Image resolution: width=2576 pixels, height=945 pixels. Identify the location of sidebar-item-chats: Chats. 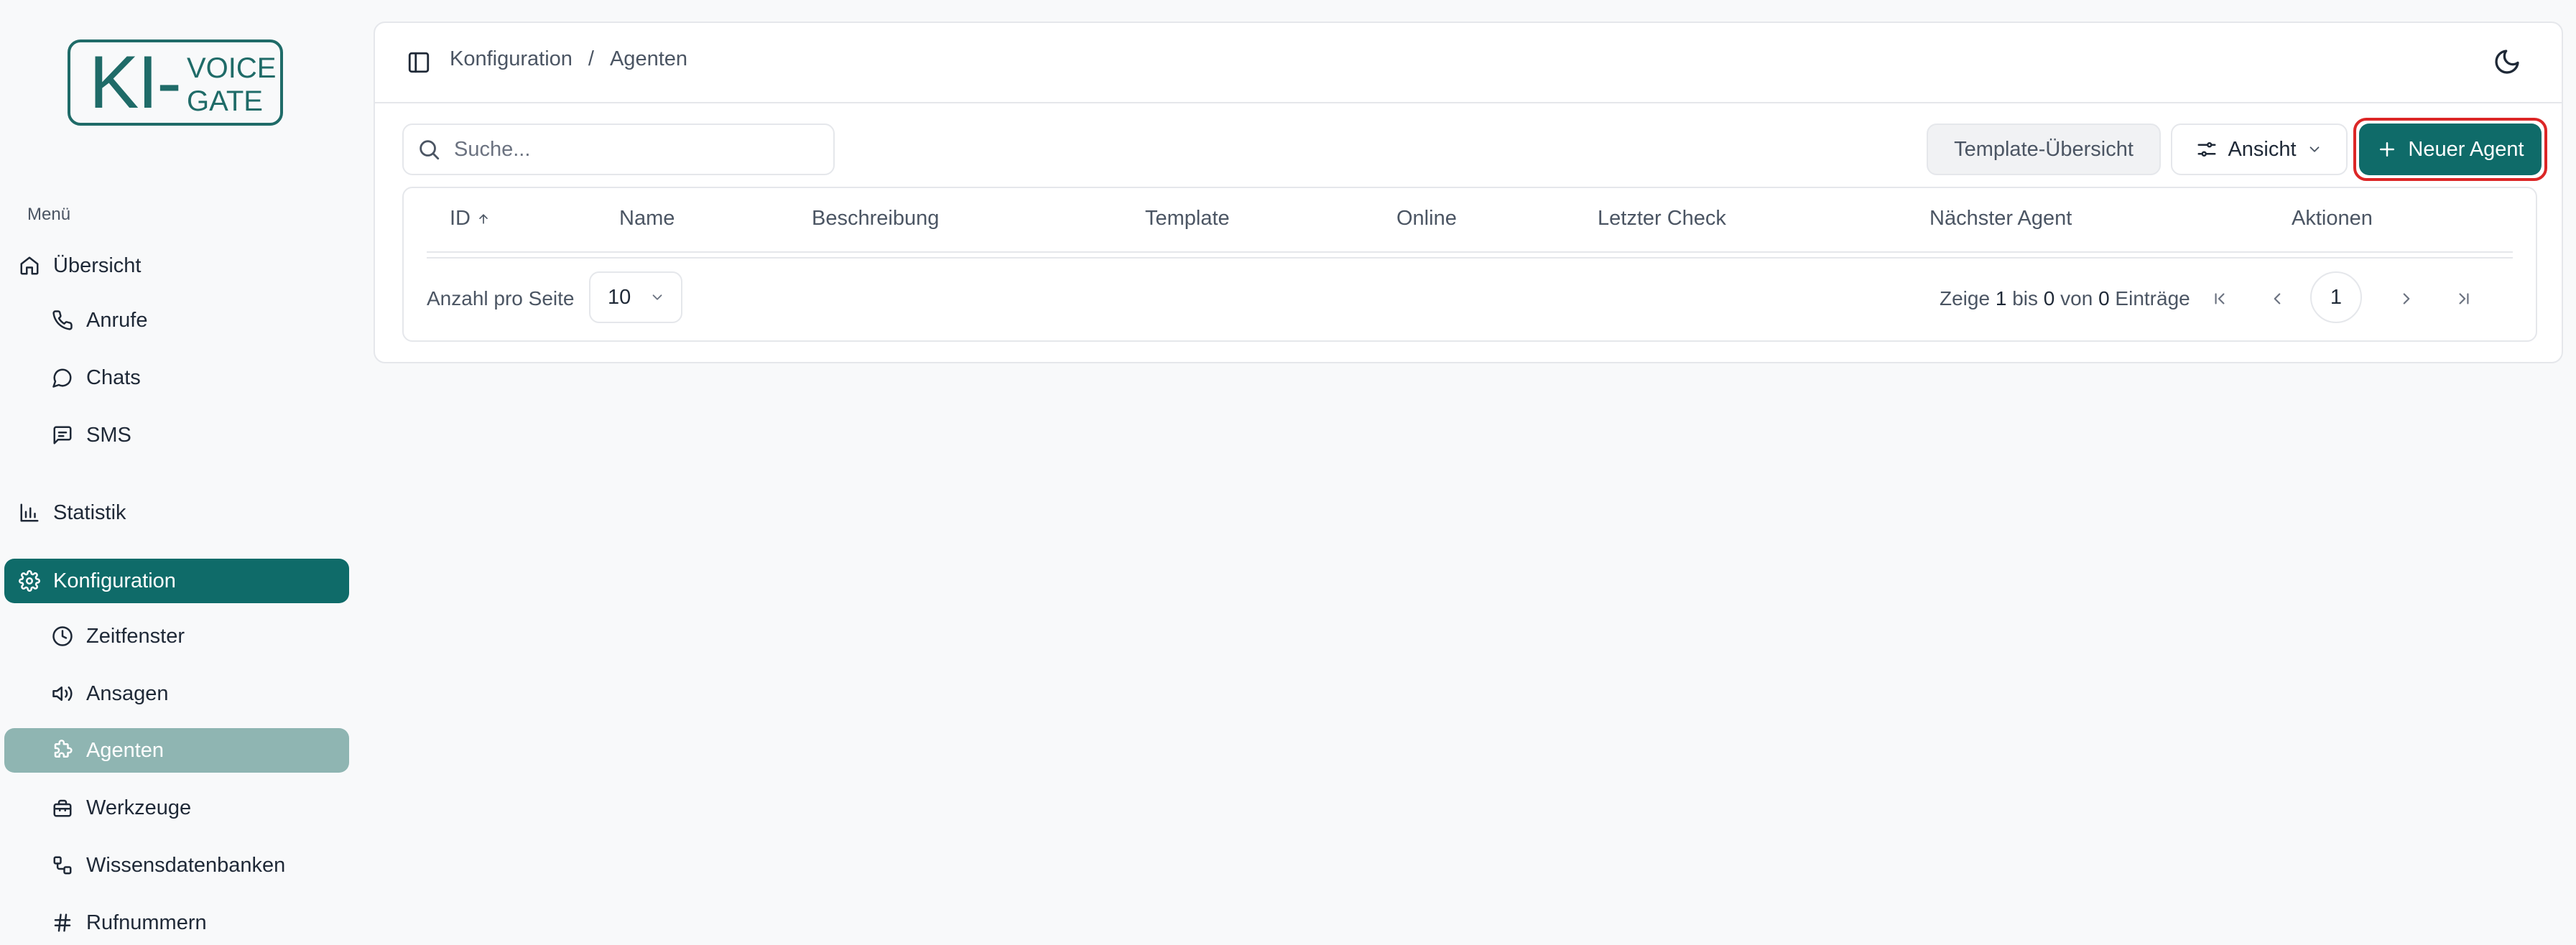
(176, 377).